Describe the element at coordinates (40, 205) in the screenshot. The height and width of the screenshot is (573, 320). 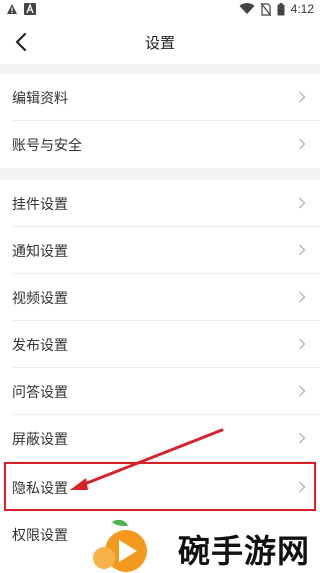
I see `settings-item-label: 挂件设置` at that location.